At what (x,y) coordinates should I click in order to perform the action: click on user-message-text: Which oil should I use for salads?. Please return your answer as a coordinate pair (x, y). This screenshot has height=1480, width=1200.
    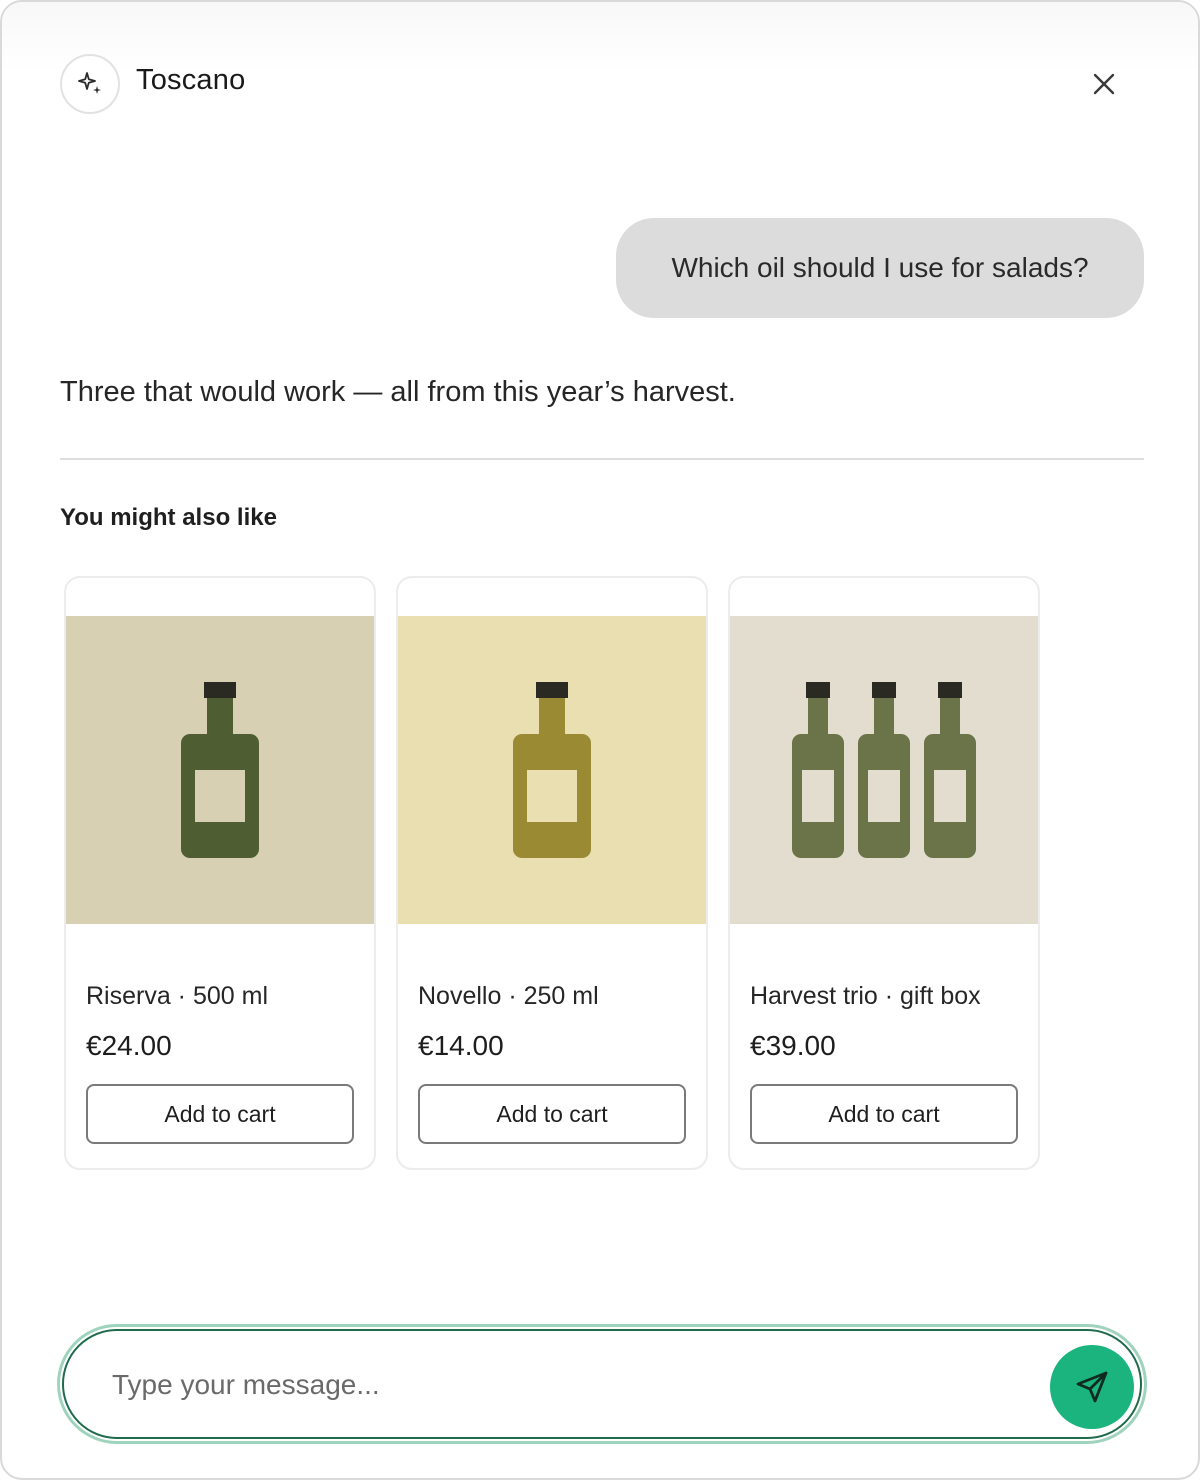
    Looking at the image, I should click on (880, 267).